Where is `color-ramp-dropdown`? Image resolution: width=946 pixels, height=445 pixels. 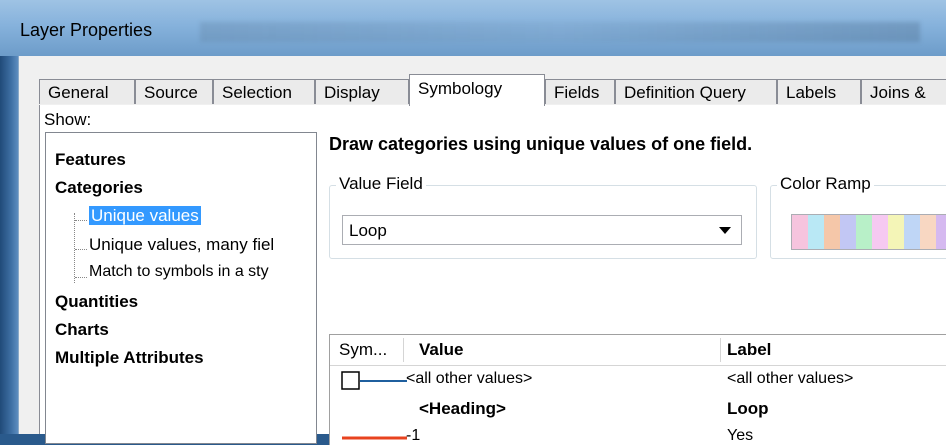
color-ramp-dropdown is located at coordinates (868, 232).